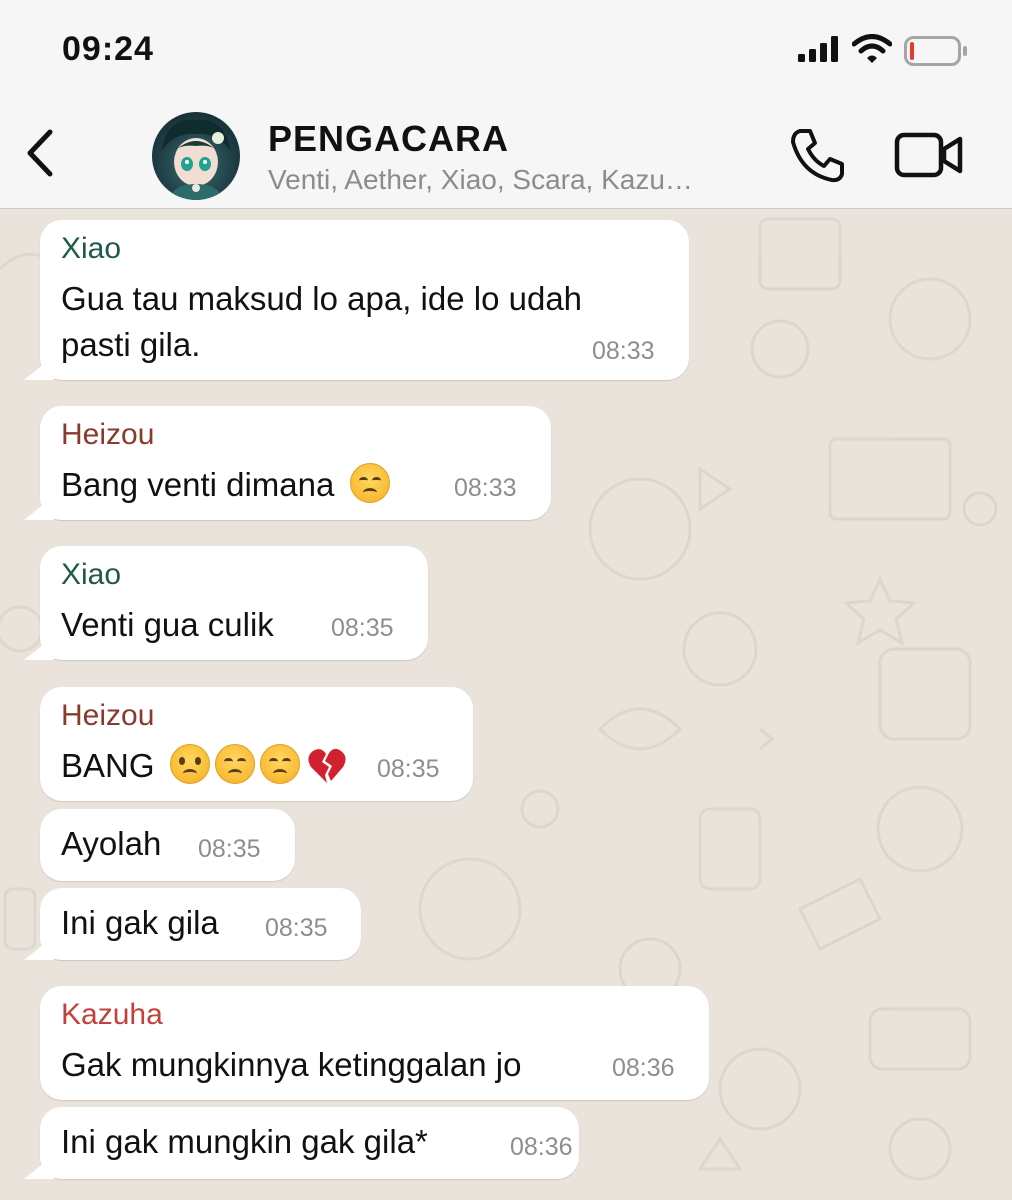 The width and height of the screenshot is (1012, 1200). I want to click on message-bubble: Xiao Venti gua culik 08:35, so click(234, 603).